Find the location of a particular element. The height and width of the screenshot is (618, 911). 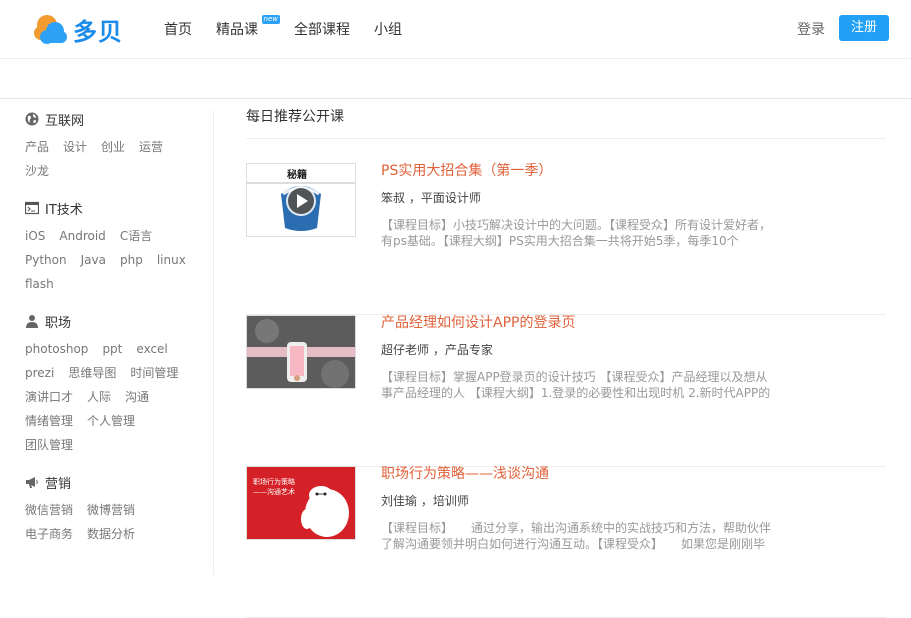

globe-icon is located at coordinates (32, 119).